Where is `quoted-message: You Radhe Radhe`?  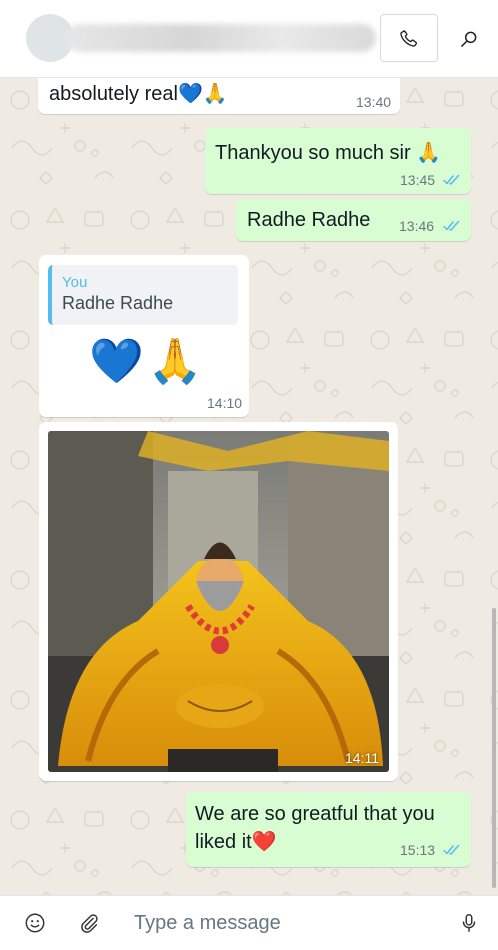 quoted-message: You Radhe Radhe is located at coordinates (143, 295).